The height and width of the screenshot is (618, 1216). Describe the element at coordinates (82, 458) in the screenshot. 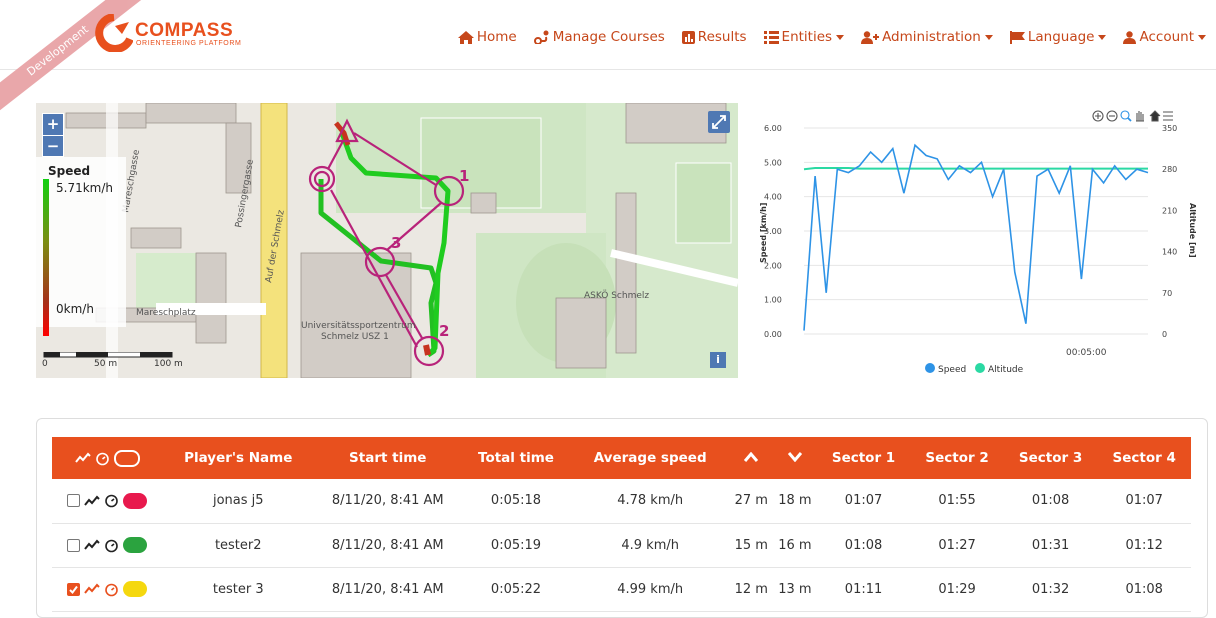

I see `route-trend-icon` at that location.